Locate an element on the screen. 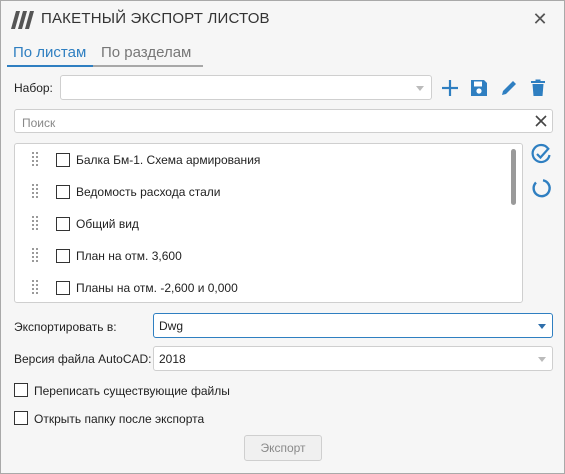  select-all-icon is located at coordinates (541, 154).